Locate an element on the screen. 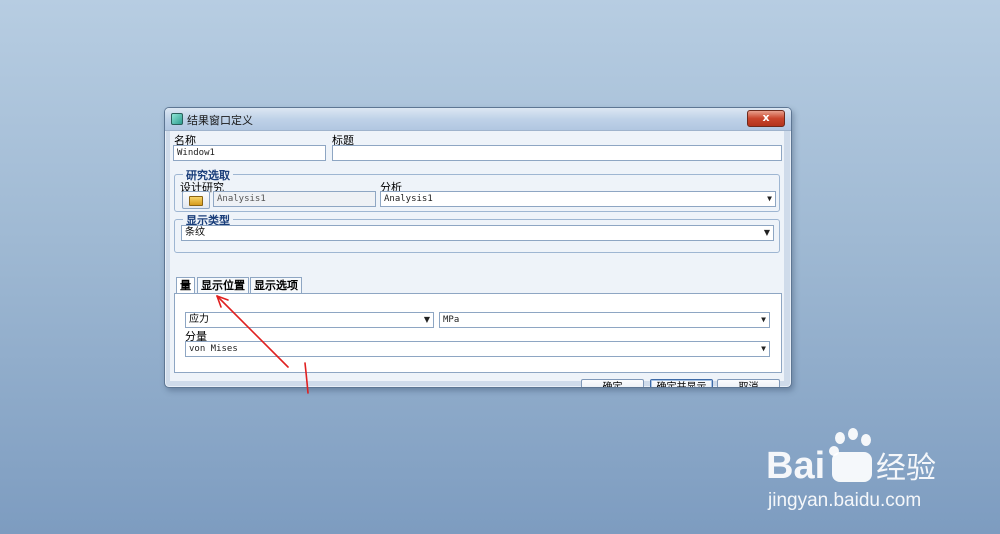 This screenshot has width=1000, height=534. paw-logo-icon is located at coordinates (850, 442).